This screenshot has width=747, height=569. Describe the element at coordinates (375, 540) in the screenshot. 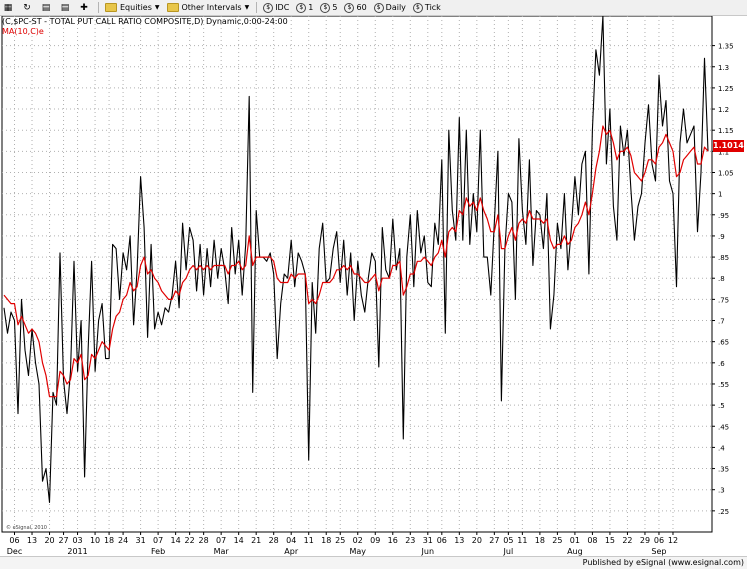

I see `x-tick-label: 09` at that location.